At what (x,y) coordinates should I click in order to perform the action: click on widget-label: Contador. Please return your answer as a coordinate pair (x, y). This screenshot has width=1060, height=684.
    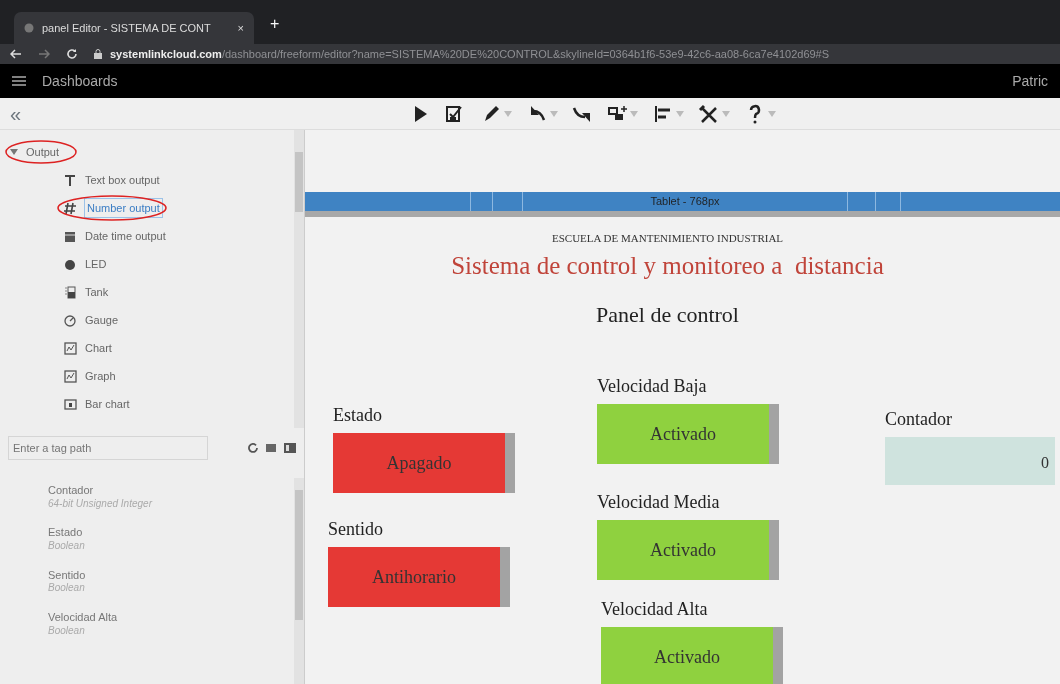
    Looking at the image, I should click on (919, 419).